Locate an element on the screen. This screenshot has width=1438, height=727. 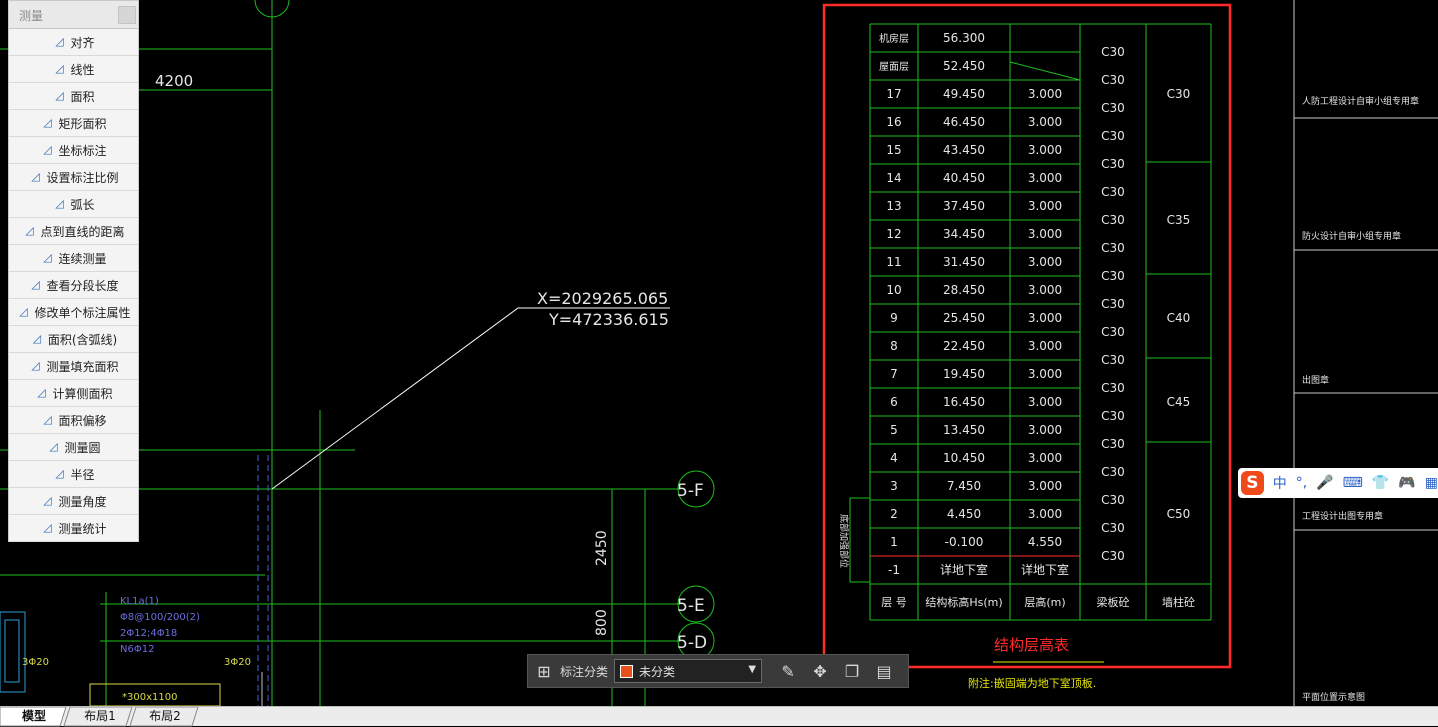
elevation-12: 19.450 is located at coordinates (964, 374).